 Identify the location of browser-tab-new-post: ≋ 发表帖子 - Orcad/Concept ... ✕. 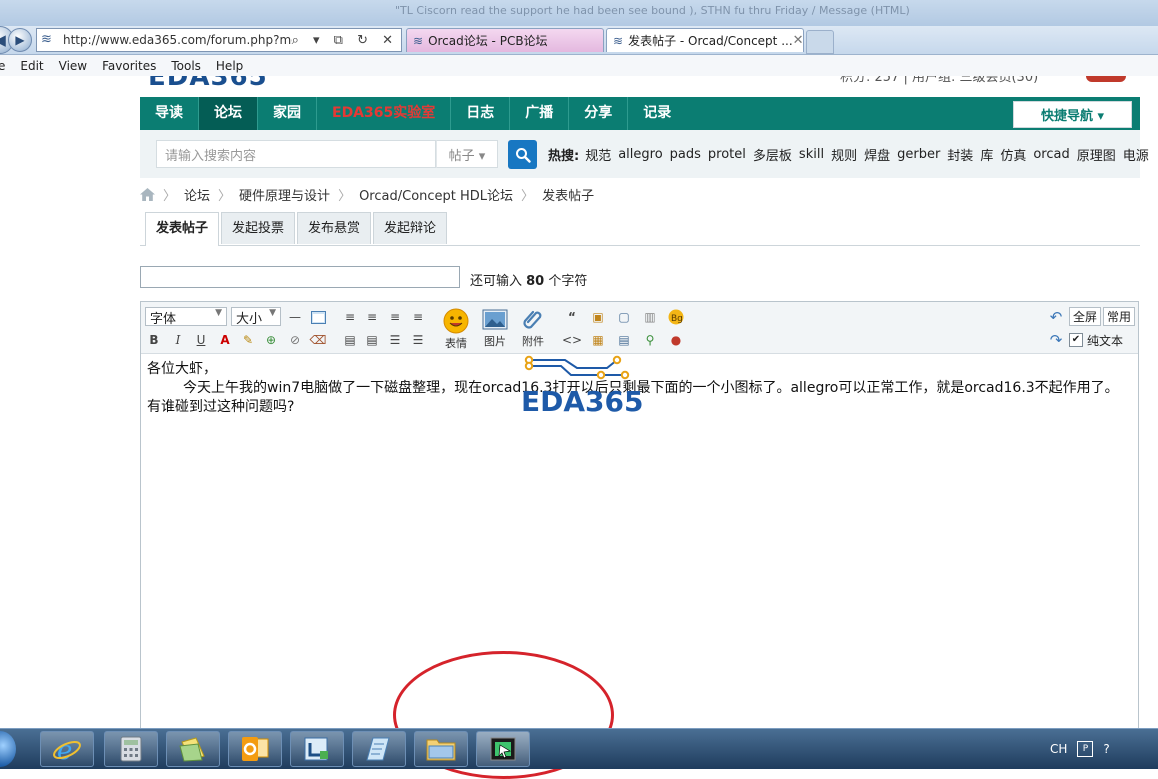
(705, 40).